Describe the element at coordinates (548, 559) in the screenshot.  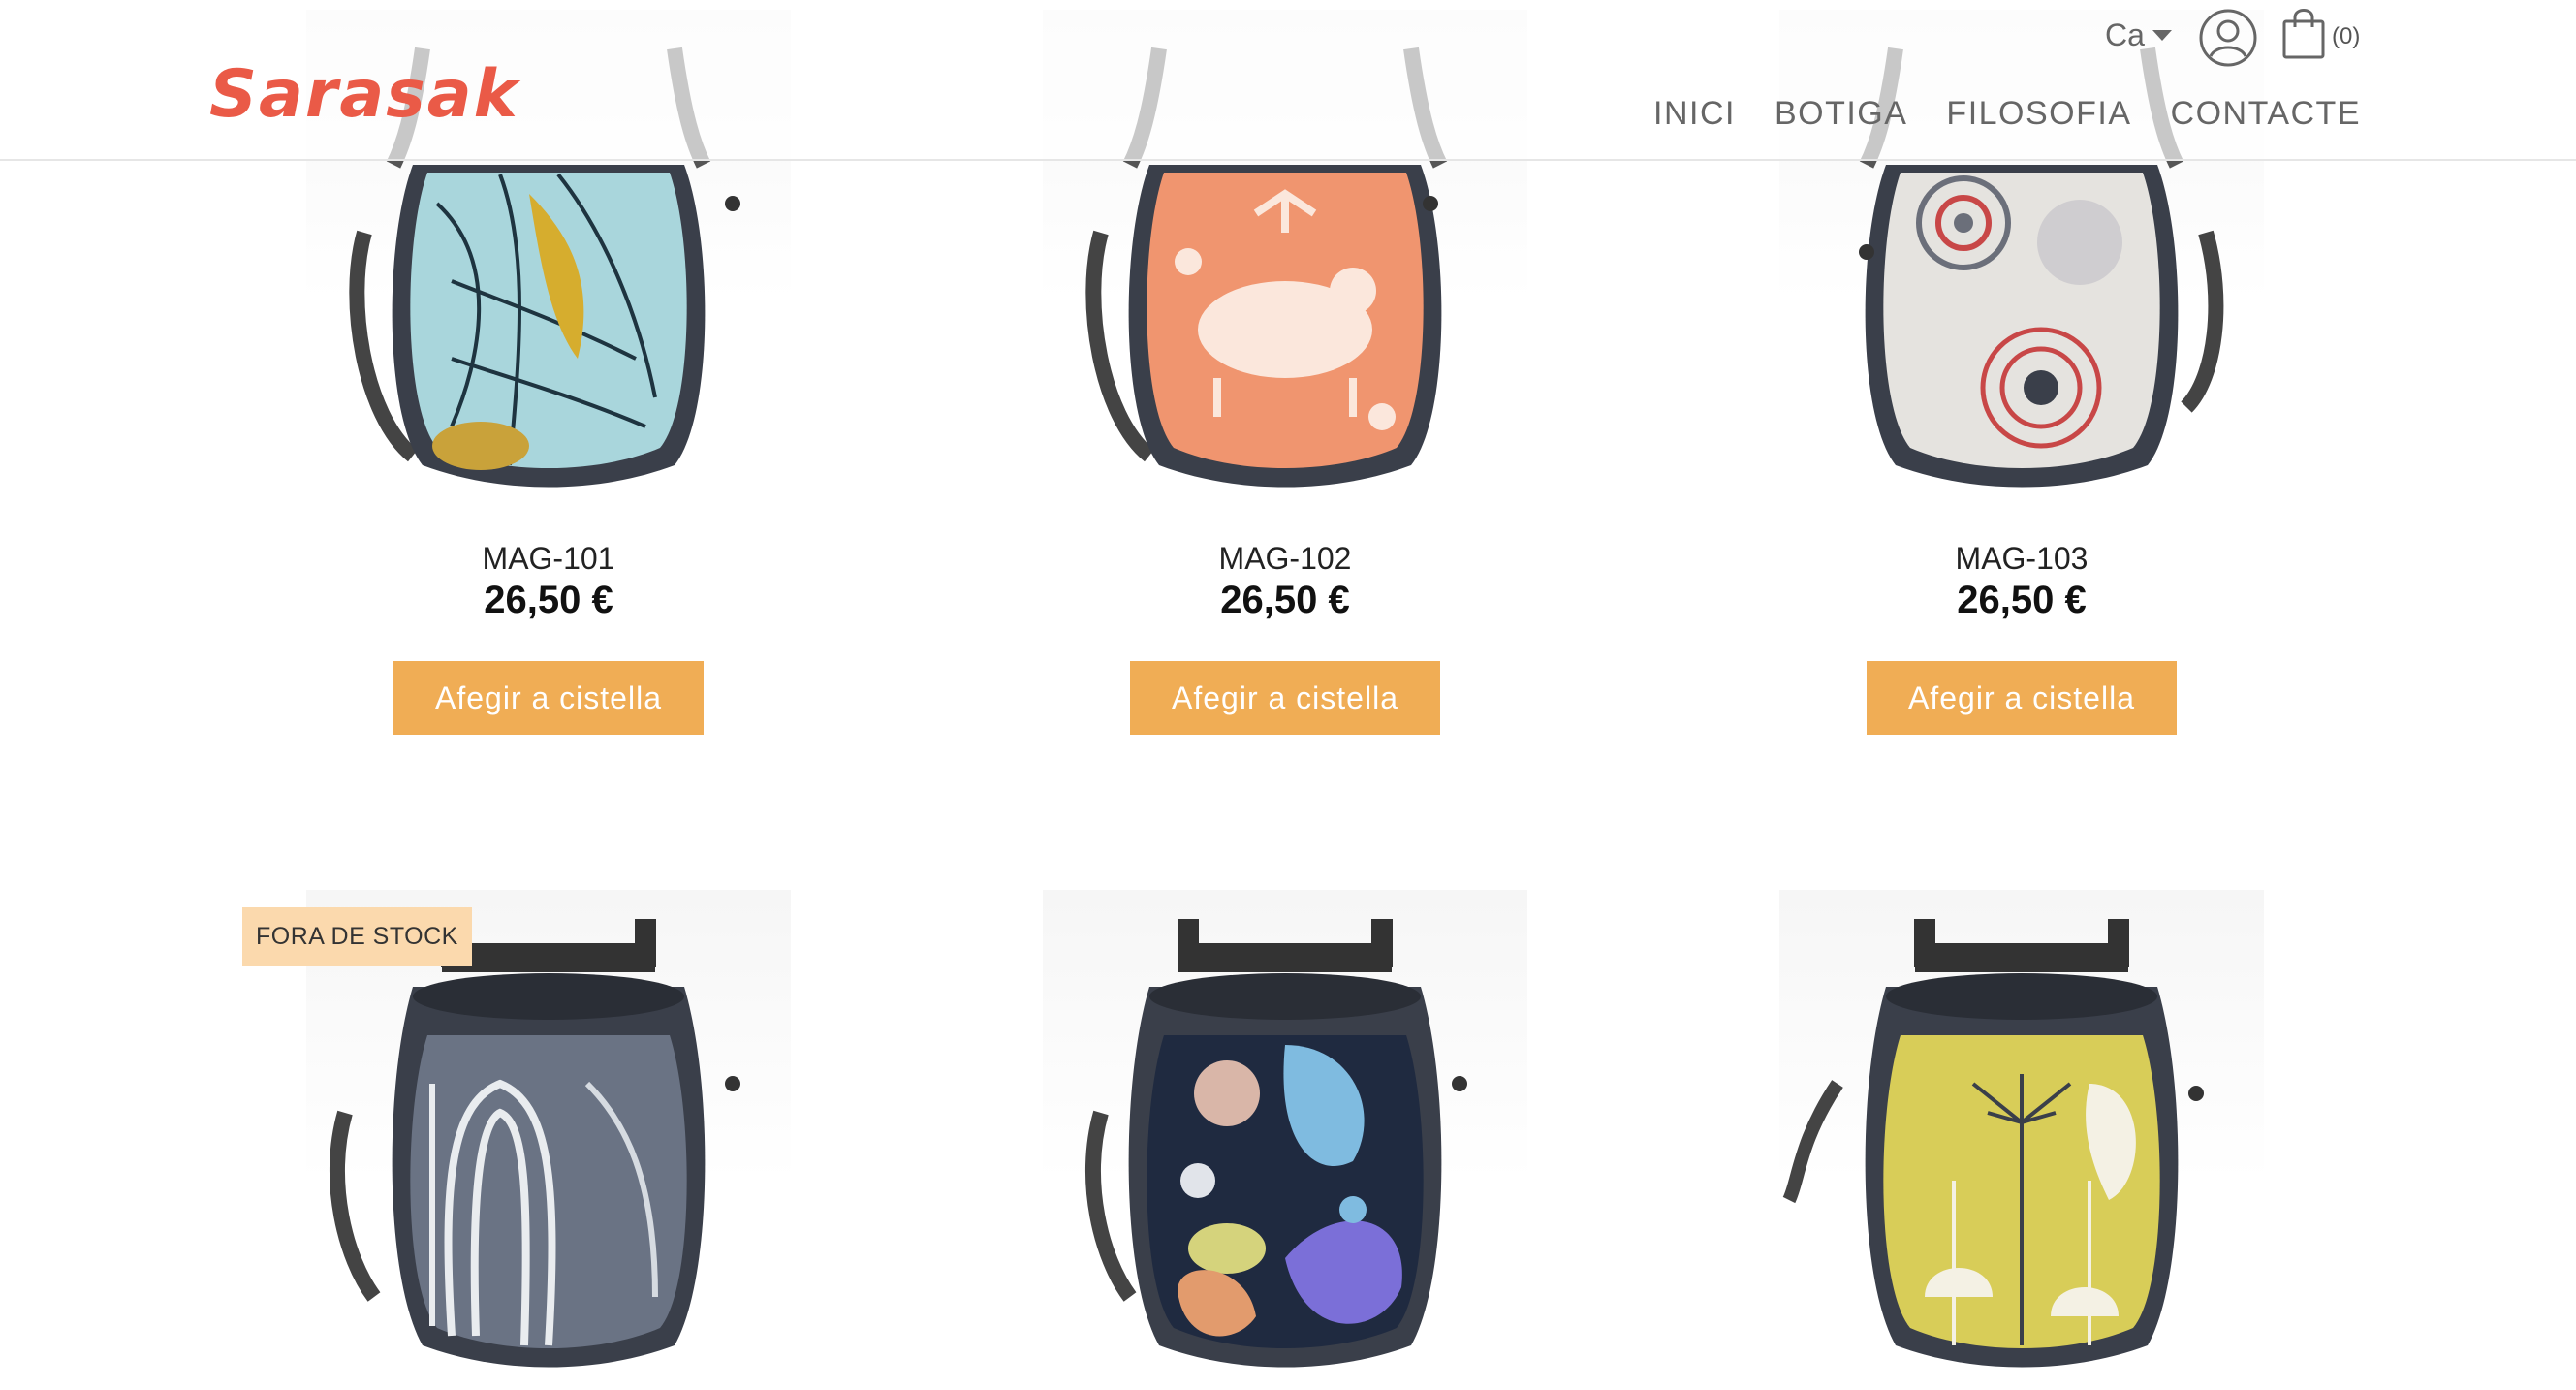
I see `product-name: MAG-101` at that location.